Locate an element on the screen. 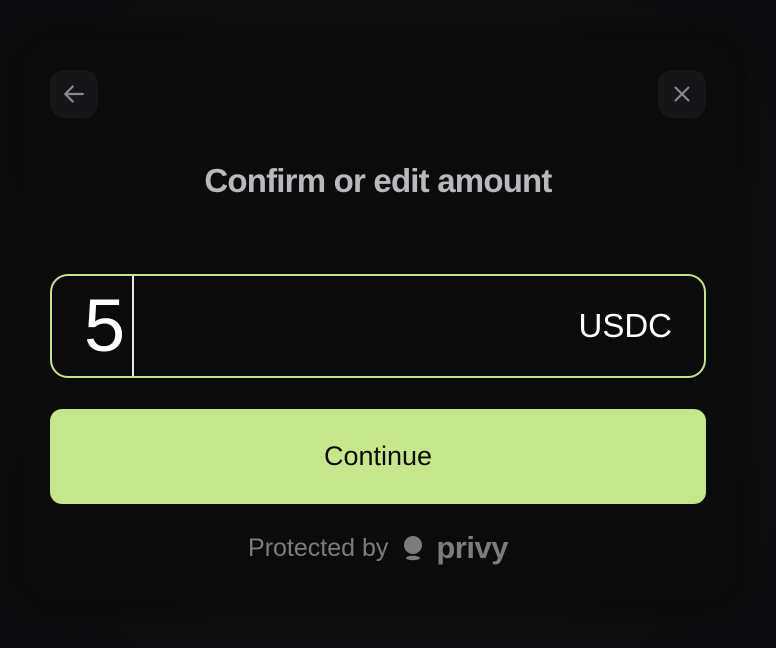  text-caret is located at coordinates (133, 326).